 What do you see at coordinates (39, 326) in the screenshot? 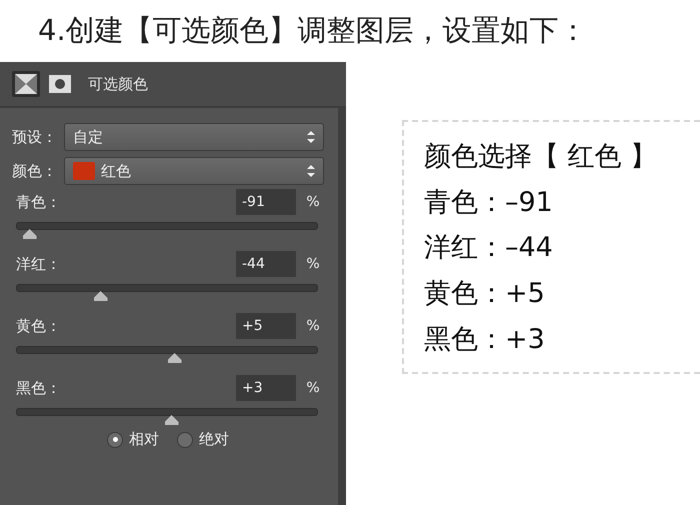
I see `slider-label: 黄色：` at bounding box center [39, 326].